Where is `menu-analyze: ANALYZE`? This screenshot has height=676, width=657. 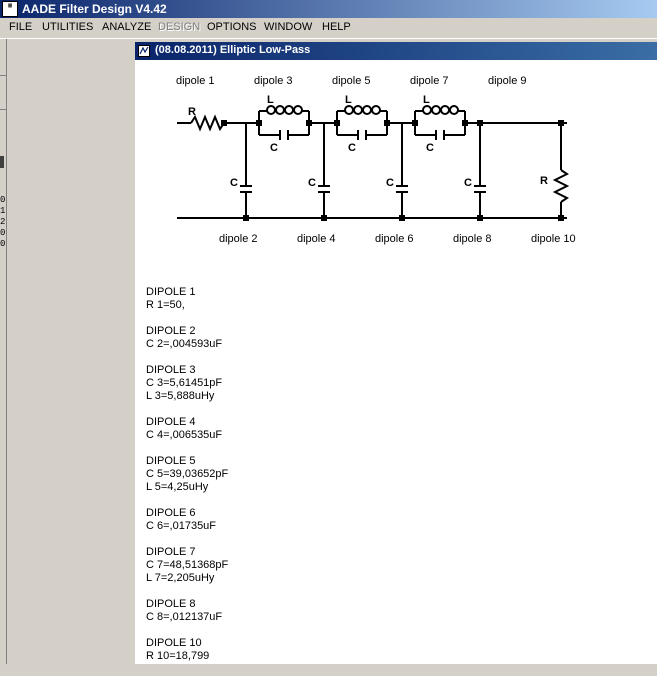
menu-analyze: ANALYZE is located at coordinates (126, 27).